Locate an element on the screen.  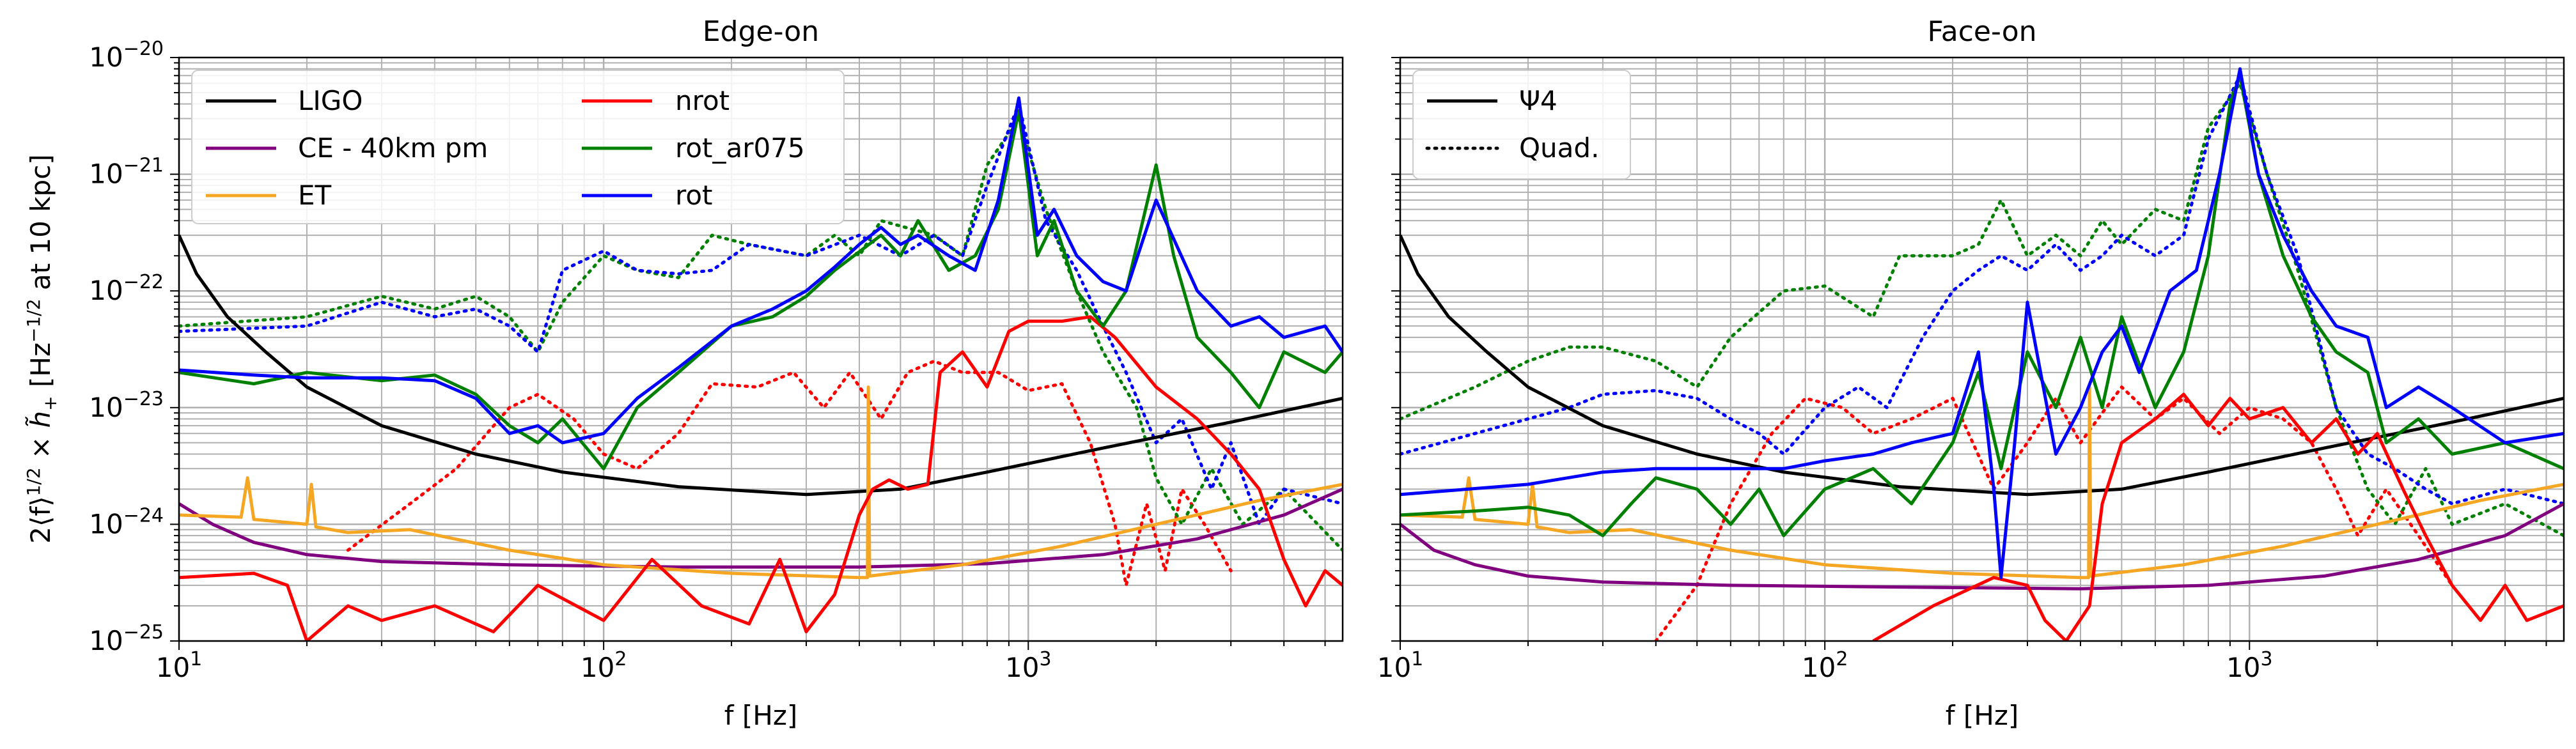
y-tick-label-exponent: −25 is located at coordinates (144, 632).